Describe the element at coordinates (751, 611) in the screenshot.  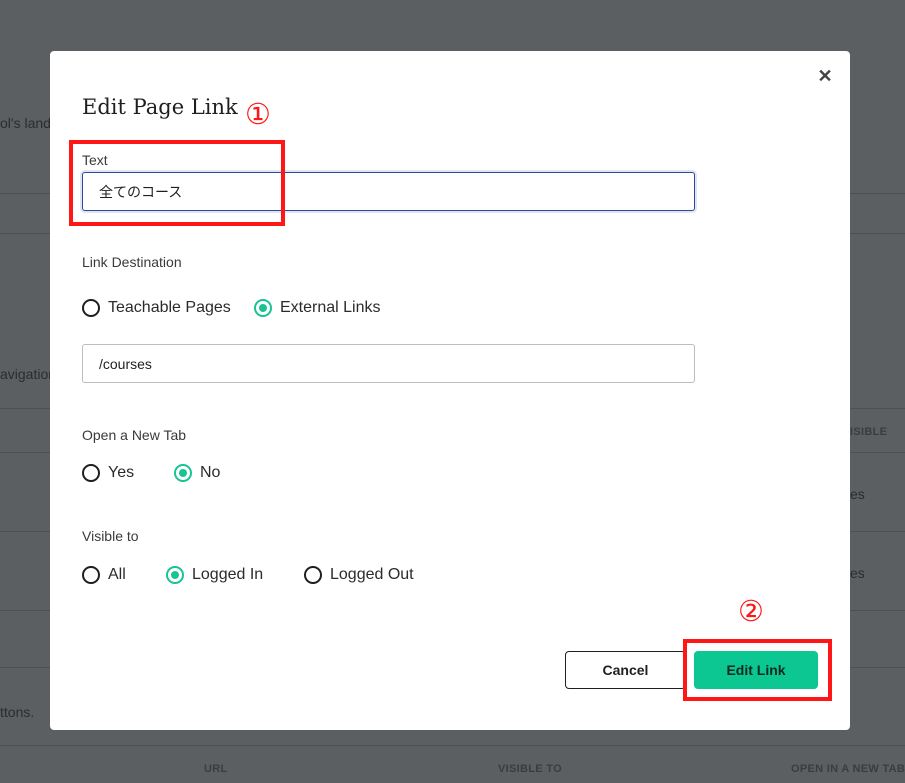
I see `annotation-marker-2: ②` at that location.